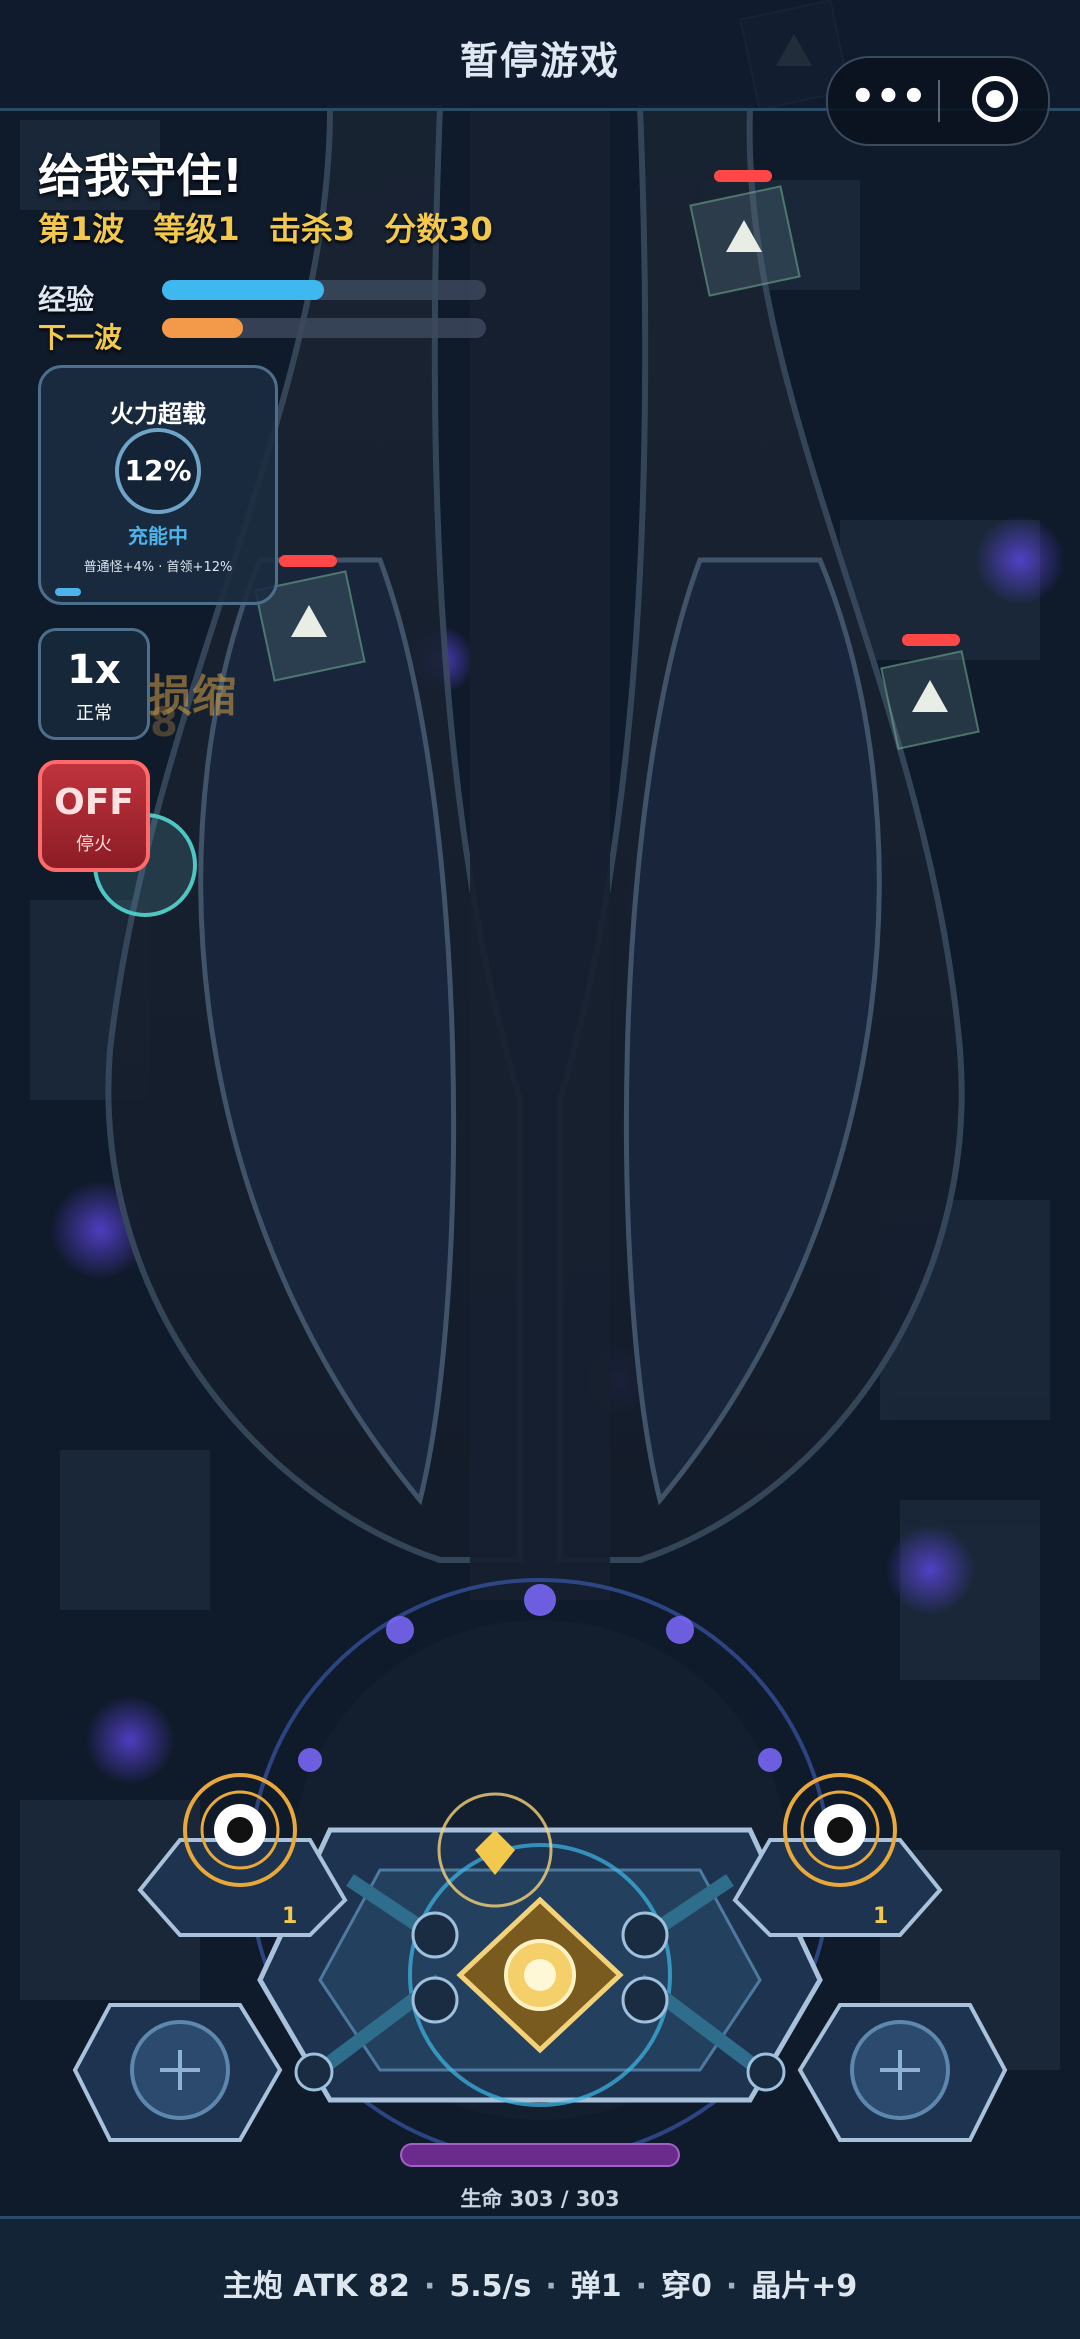  Describe the element at coordinates (164, 723) in the screenshot. I see `floating-number: 8` at that location.